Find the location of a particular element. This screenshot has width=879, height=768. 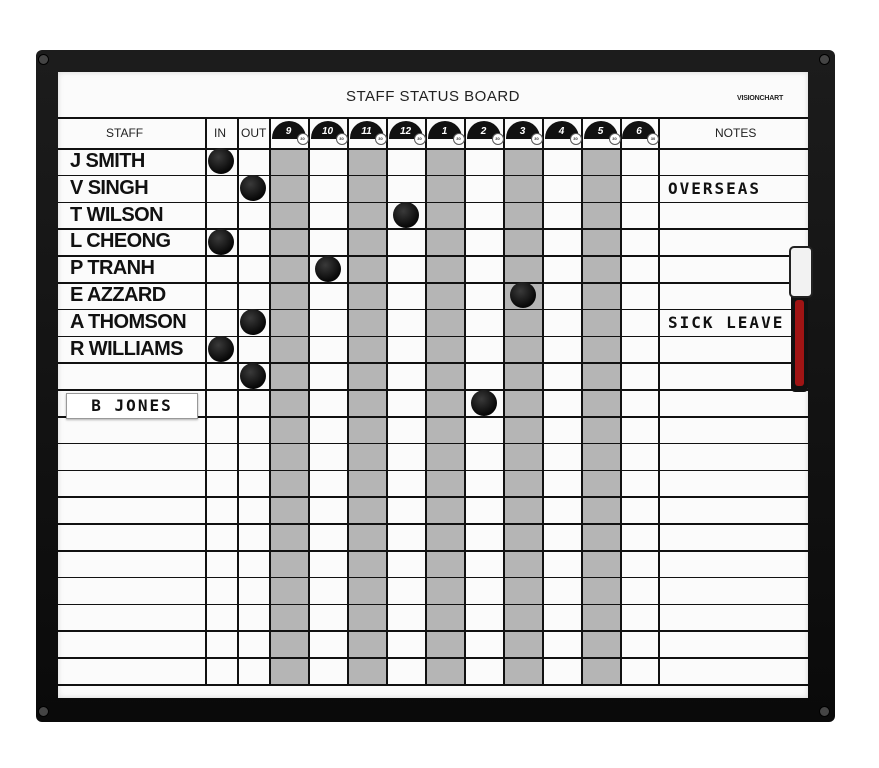

nameplate-text: B JONES is located at coordinates (132, 405).